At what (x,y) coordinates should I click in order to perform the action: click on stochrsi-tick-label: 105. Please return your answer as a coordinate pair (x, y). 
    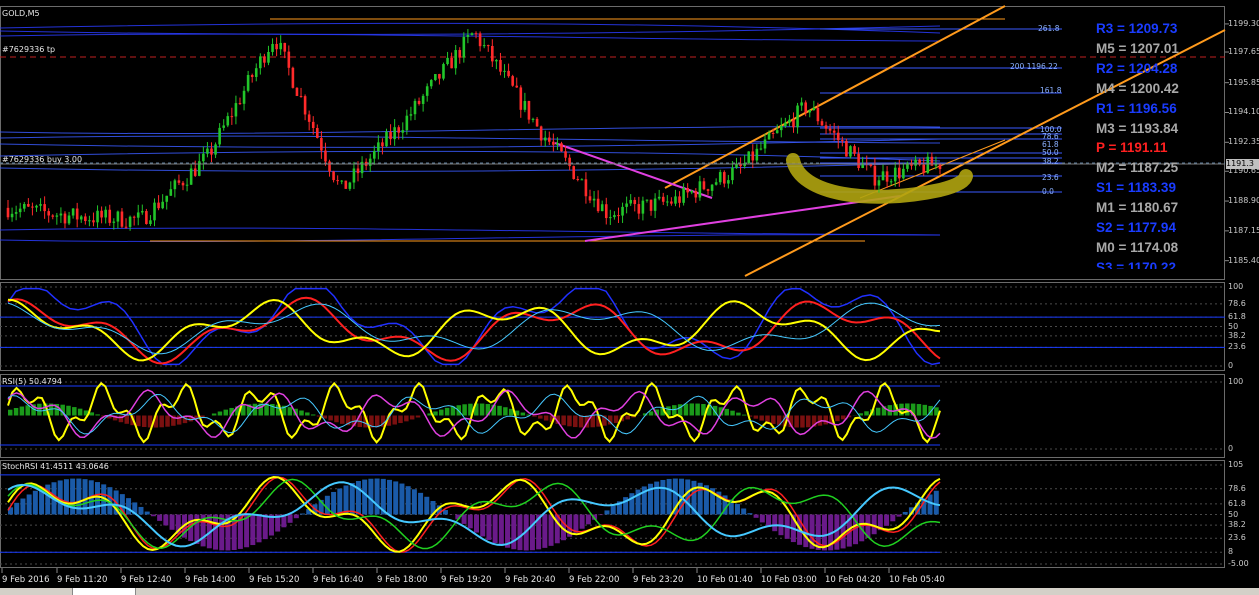
    Looking at the image, I should click on (1236, 464).